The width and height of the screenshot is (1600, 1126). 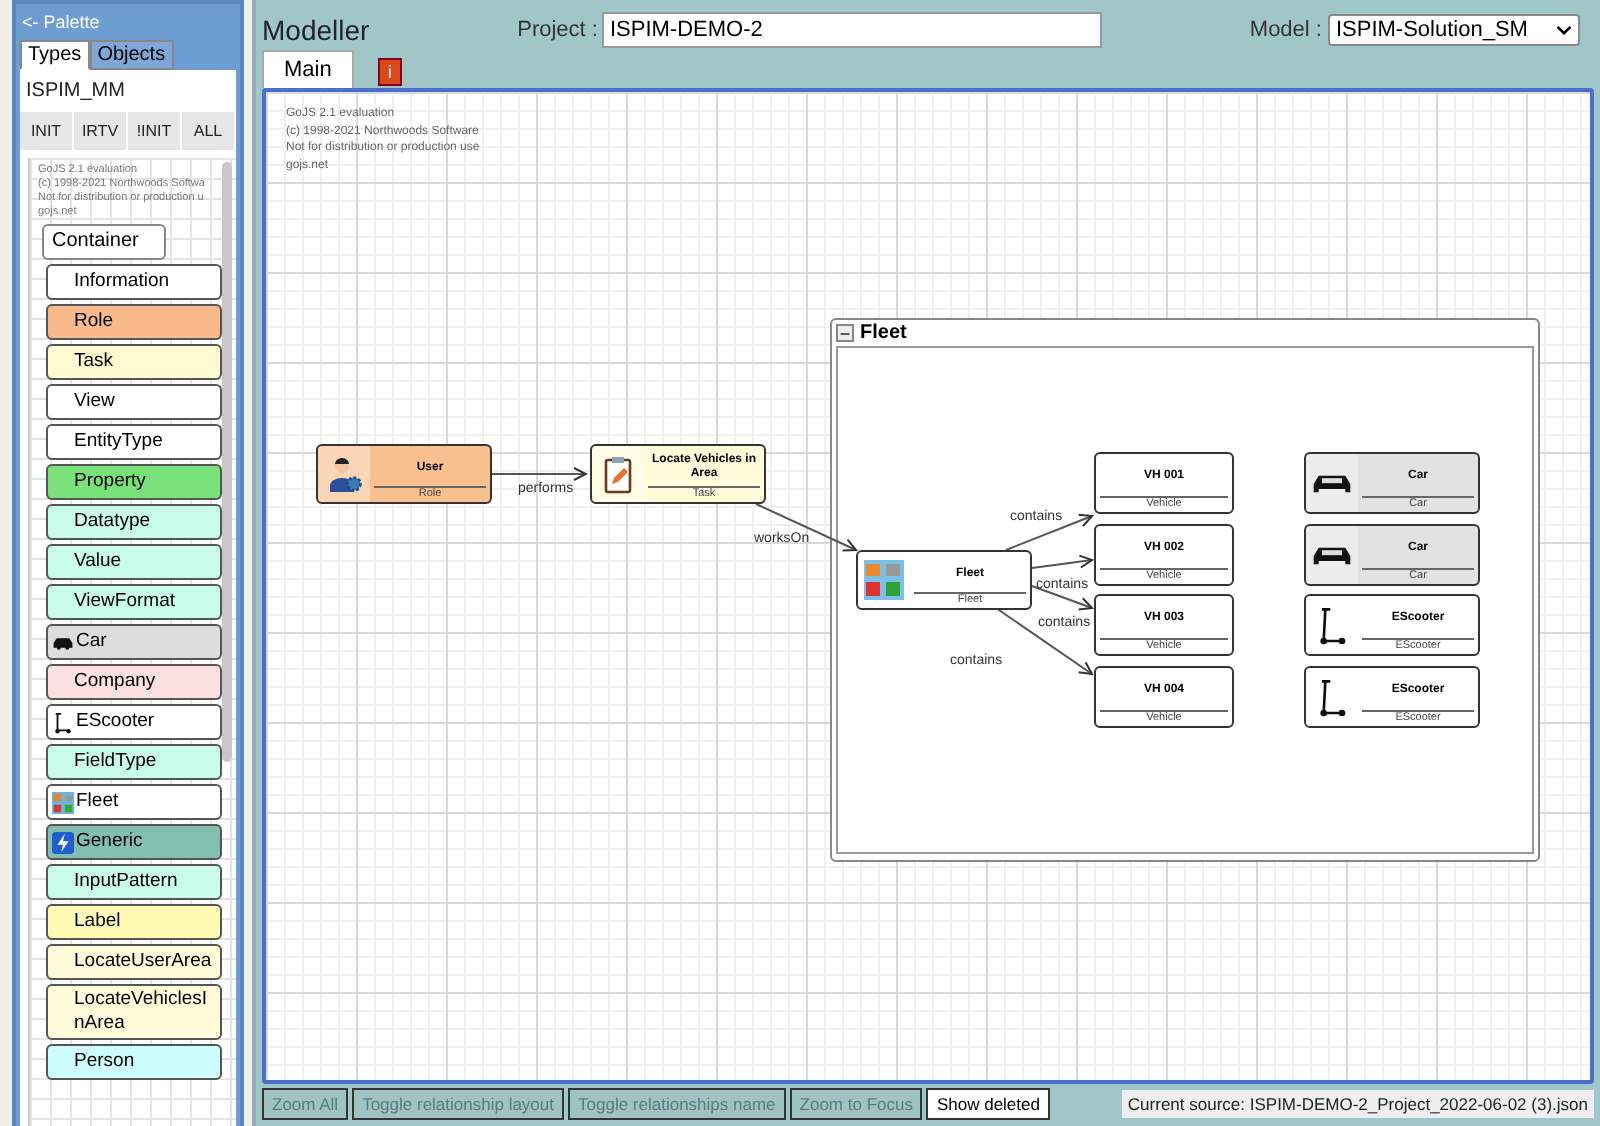 What do you see at coordinates (134, 402) in the screenshot?
I see `palette-item: View` at bounding box center [134, 402].